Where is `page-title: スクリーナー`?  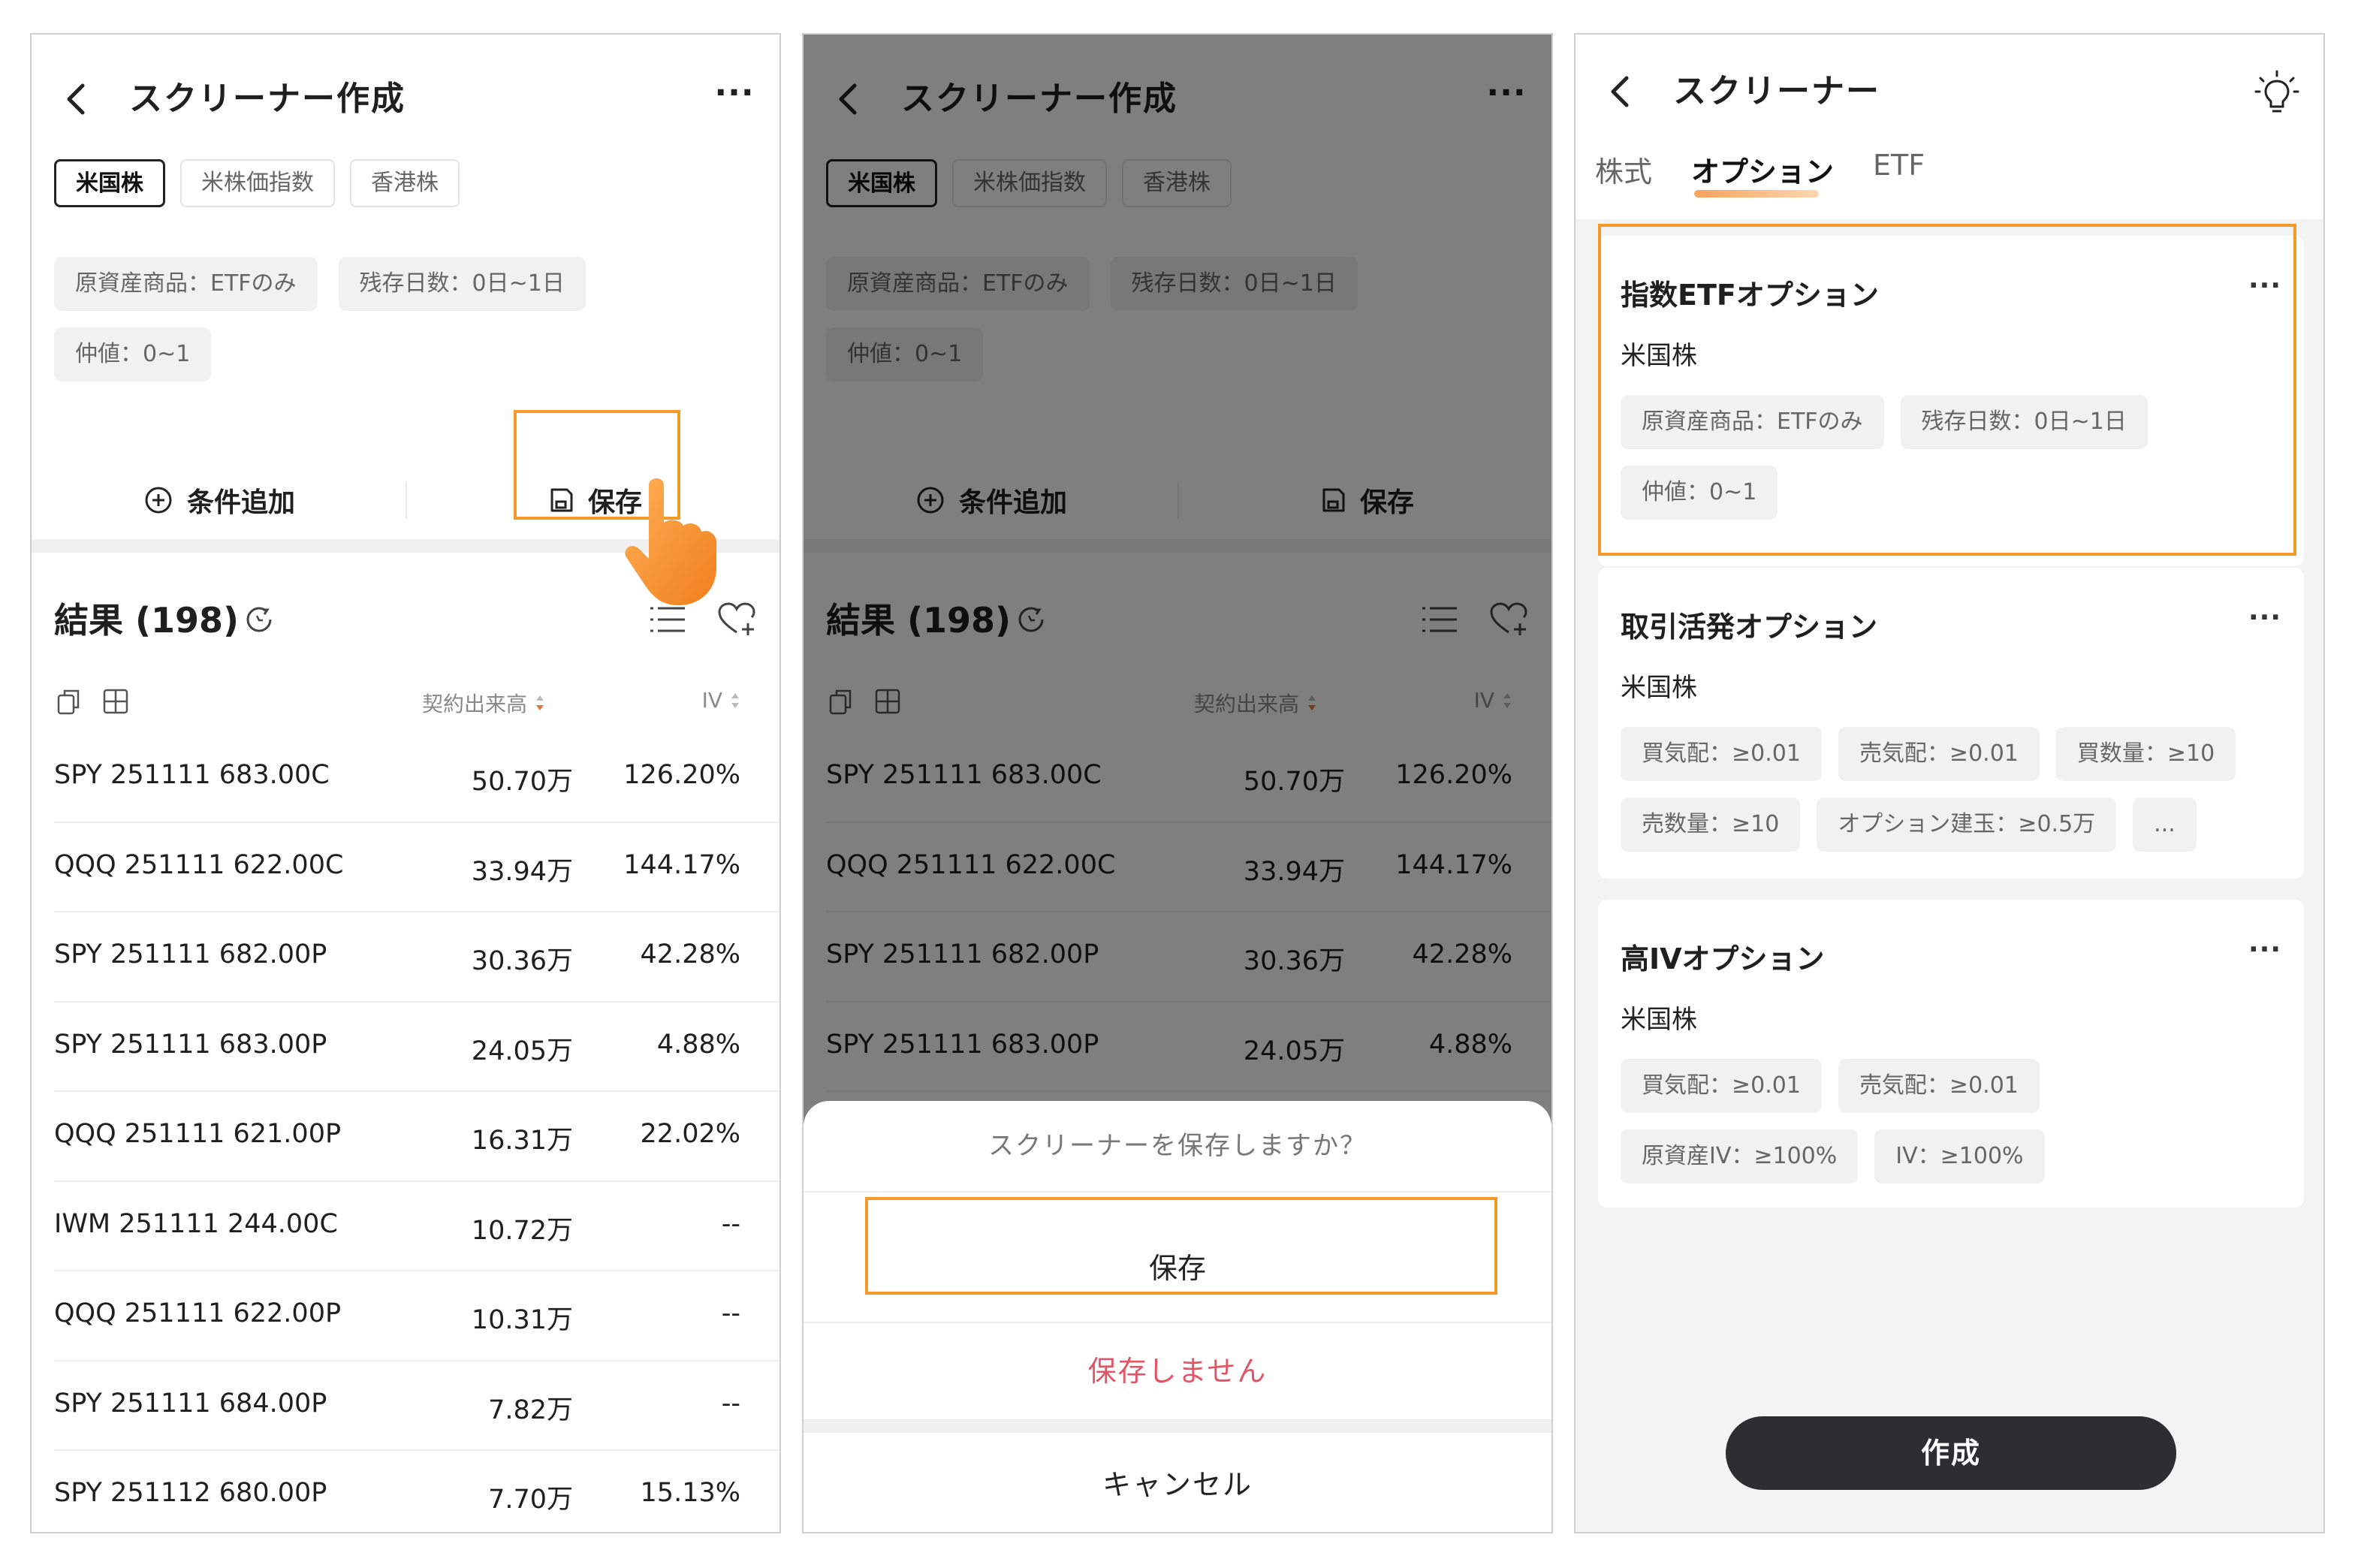
page-title: スクリーナー is located at coordinates (1777, 91).